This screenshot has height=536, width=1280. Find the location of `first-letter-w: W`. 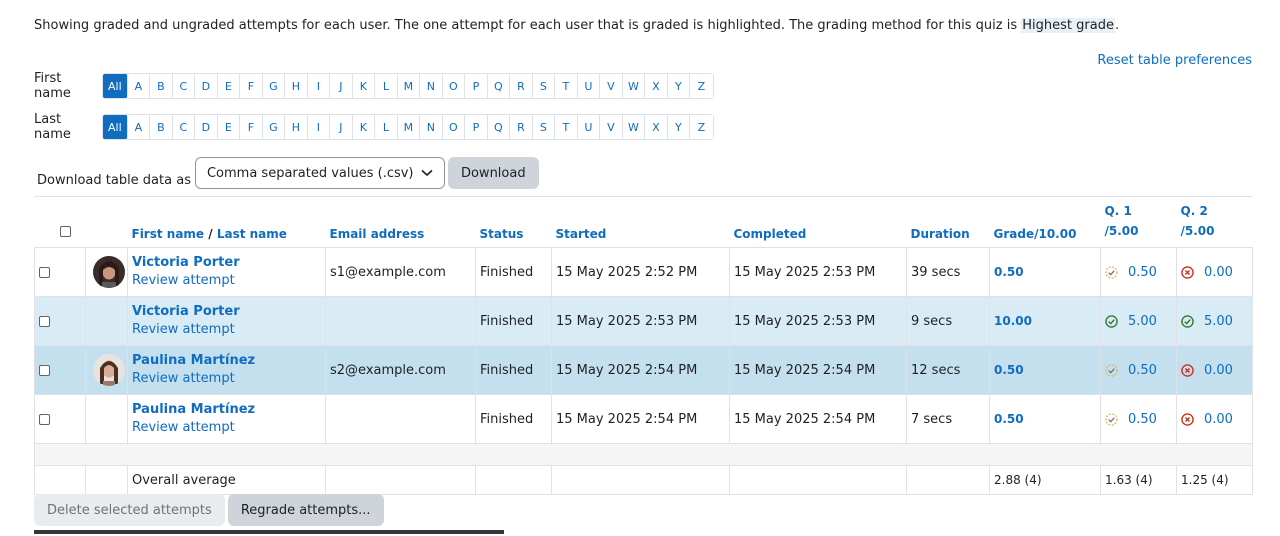

first-letter-w: W is located at coordinates (634, 86).